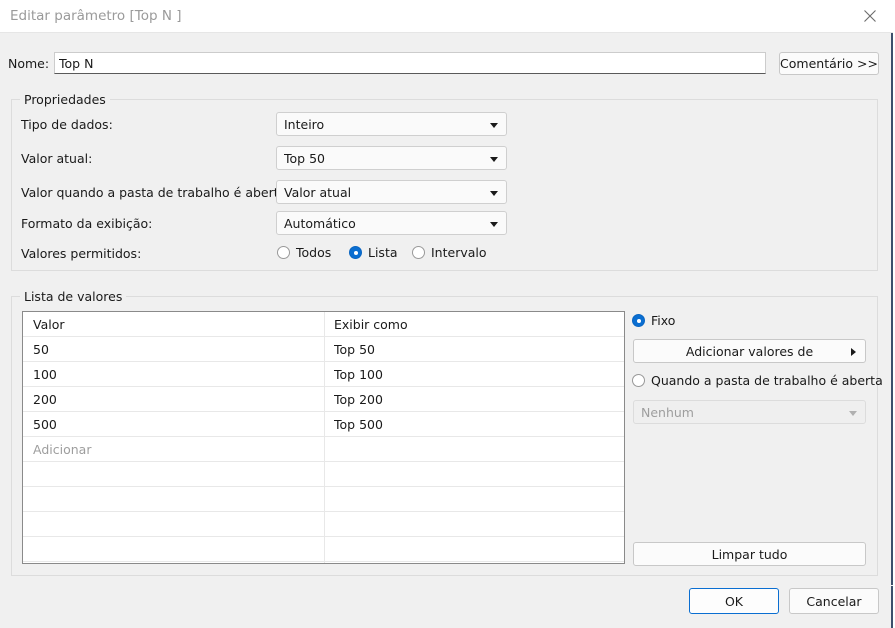  Describe the element at coordinates (391, 223) in the screenshot. I see `display-format-dropdown: Automático` at that location.